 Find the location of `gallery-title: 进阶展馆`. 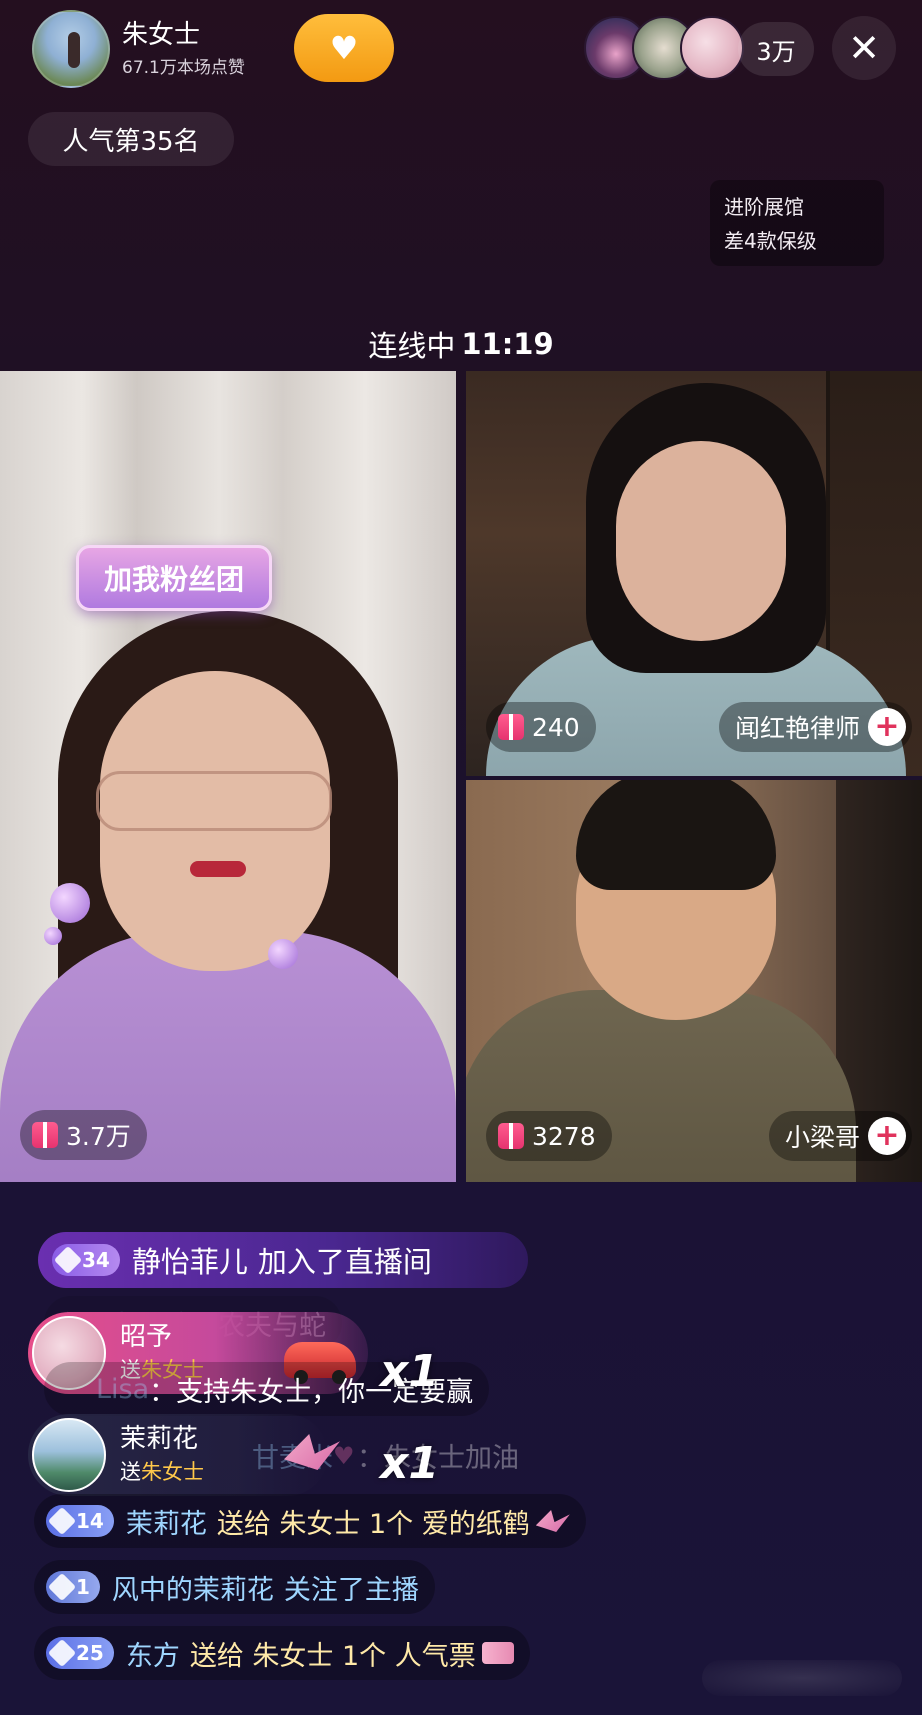

gallery-title: 进阶展馆 is located at coordinates (764, 207).